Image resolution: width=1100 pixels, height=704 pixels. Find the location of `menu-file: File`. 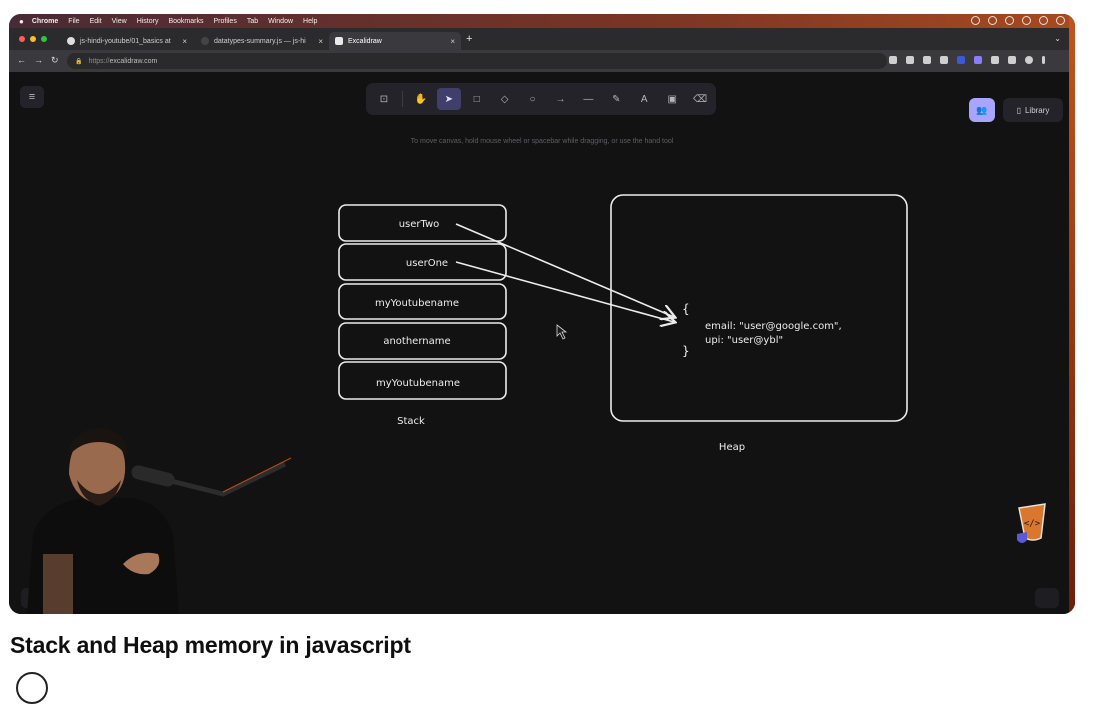

menu-file: File is located at coordinates (73, 21).